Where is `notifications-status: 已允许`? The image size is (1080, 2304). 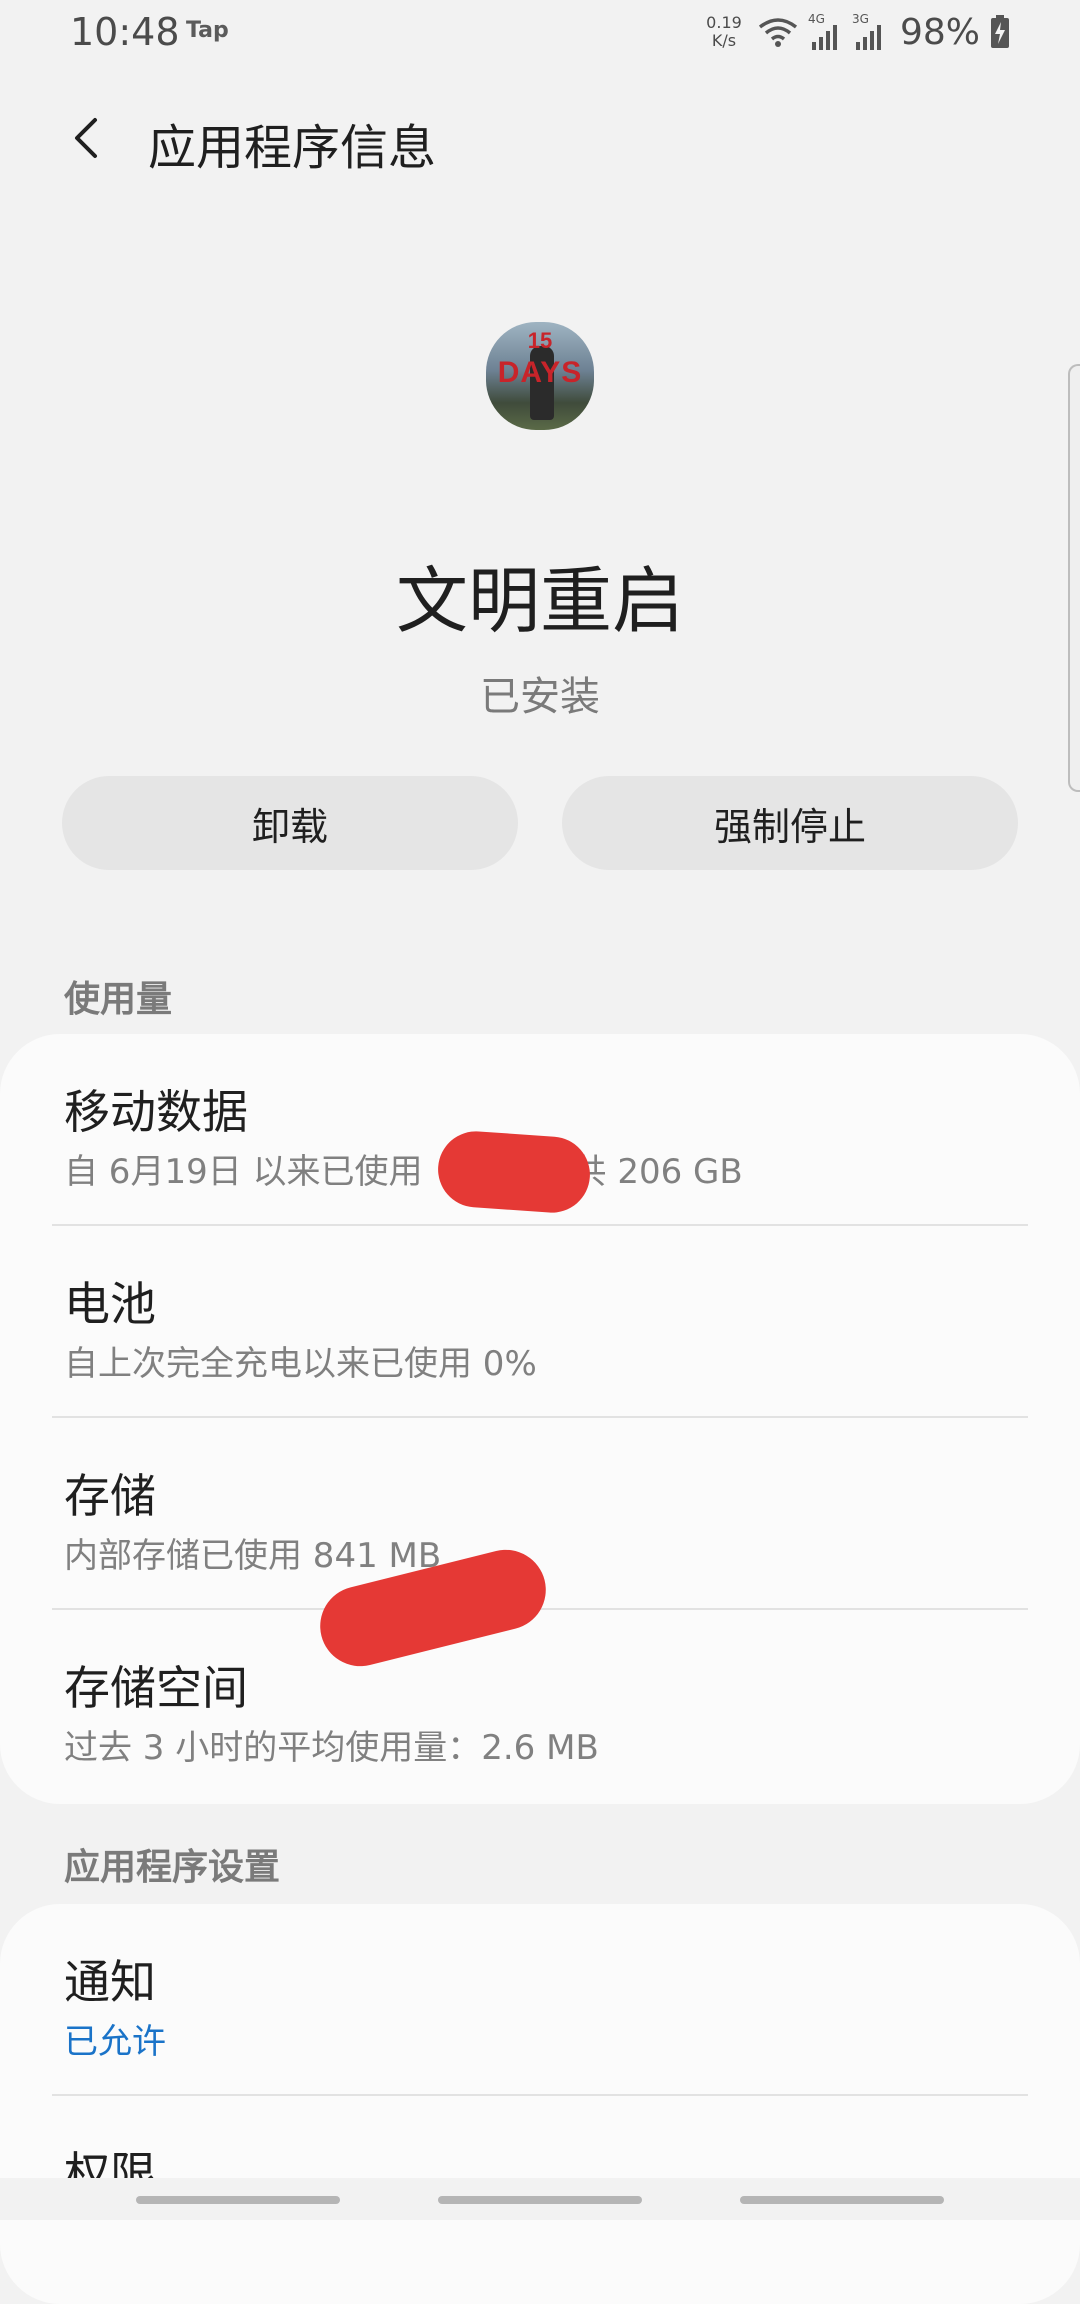
notifications-status: 已允许 is located at coordinates (115, 2042).